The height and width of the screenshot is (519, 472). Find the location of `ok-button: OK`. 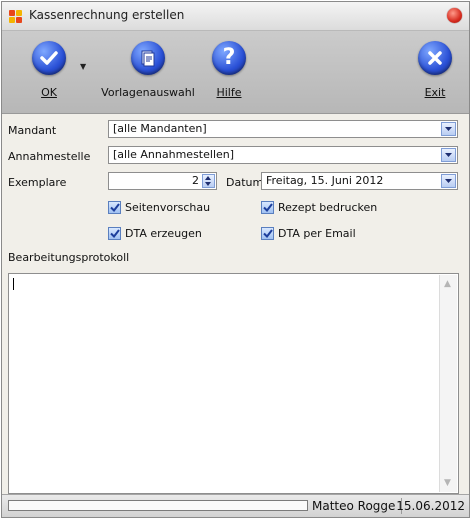

ok-button: OK is located at coordinates (49, 70).